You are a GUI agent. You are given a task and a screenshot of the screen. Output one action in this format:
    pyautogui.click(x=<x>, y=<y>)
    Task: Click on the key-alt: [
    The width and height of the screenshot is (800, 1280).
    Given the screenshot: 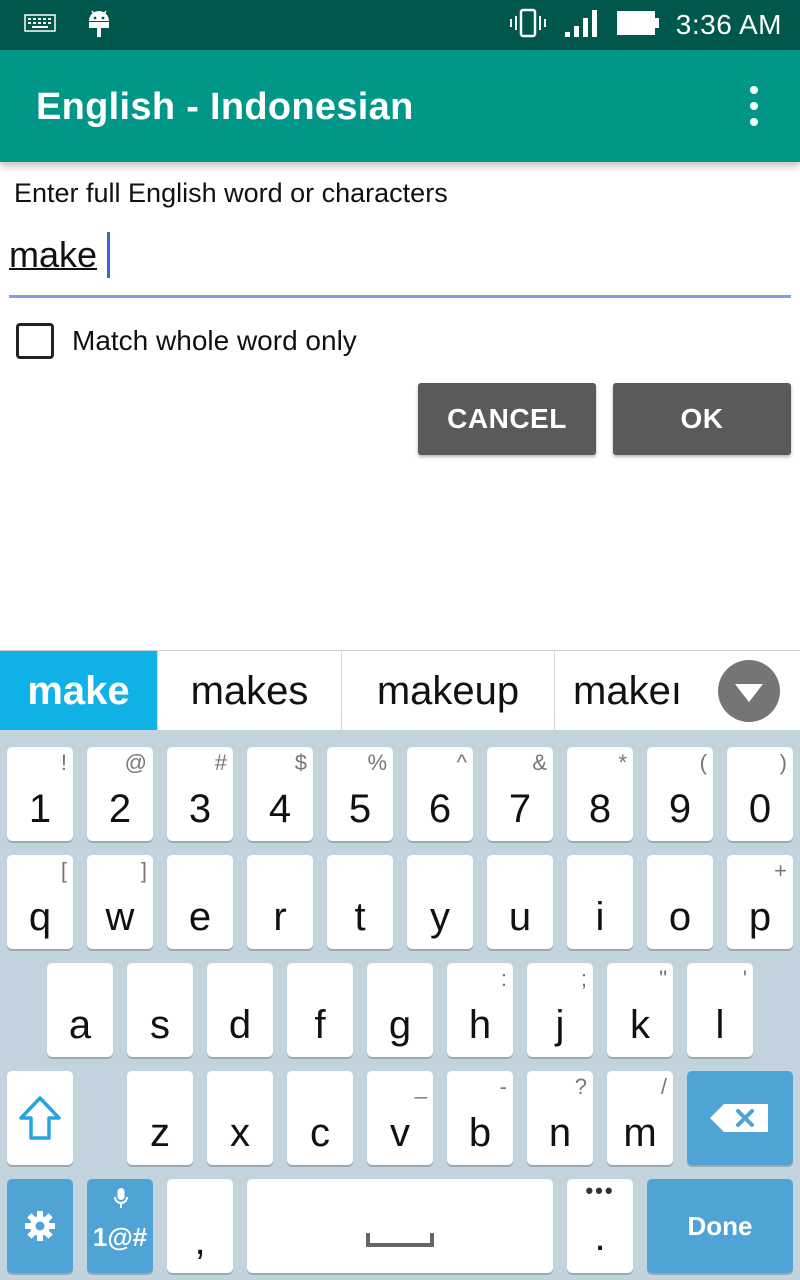 What is the action you would take?
    pyautogui.click(x=63, y=870)
    